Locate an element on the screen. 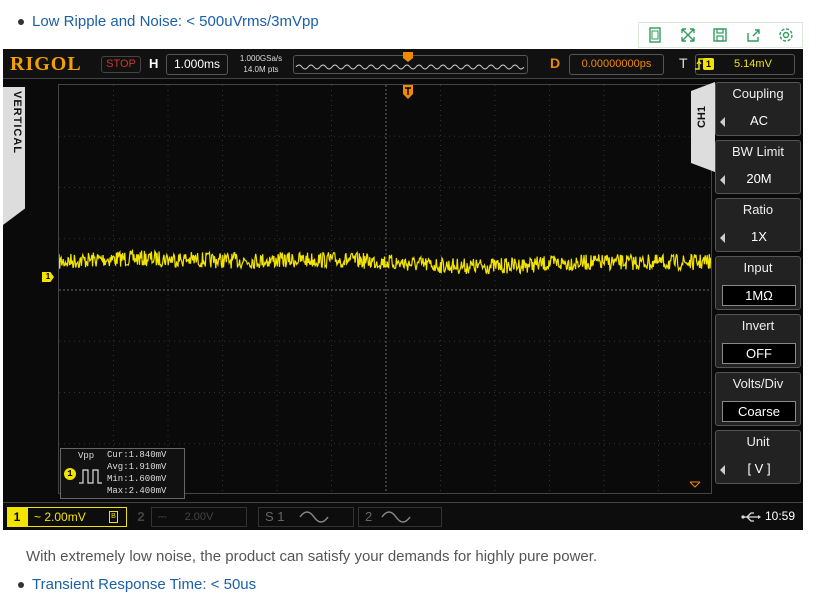 The width and height of the screenshot is (832, 595). vertical-tab-label: VERTICAL is located at coordinates (17, 122).